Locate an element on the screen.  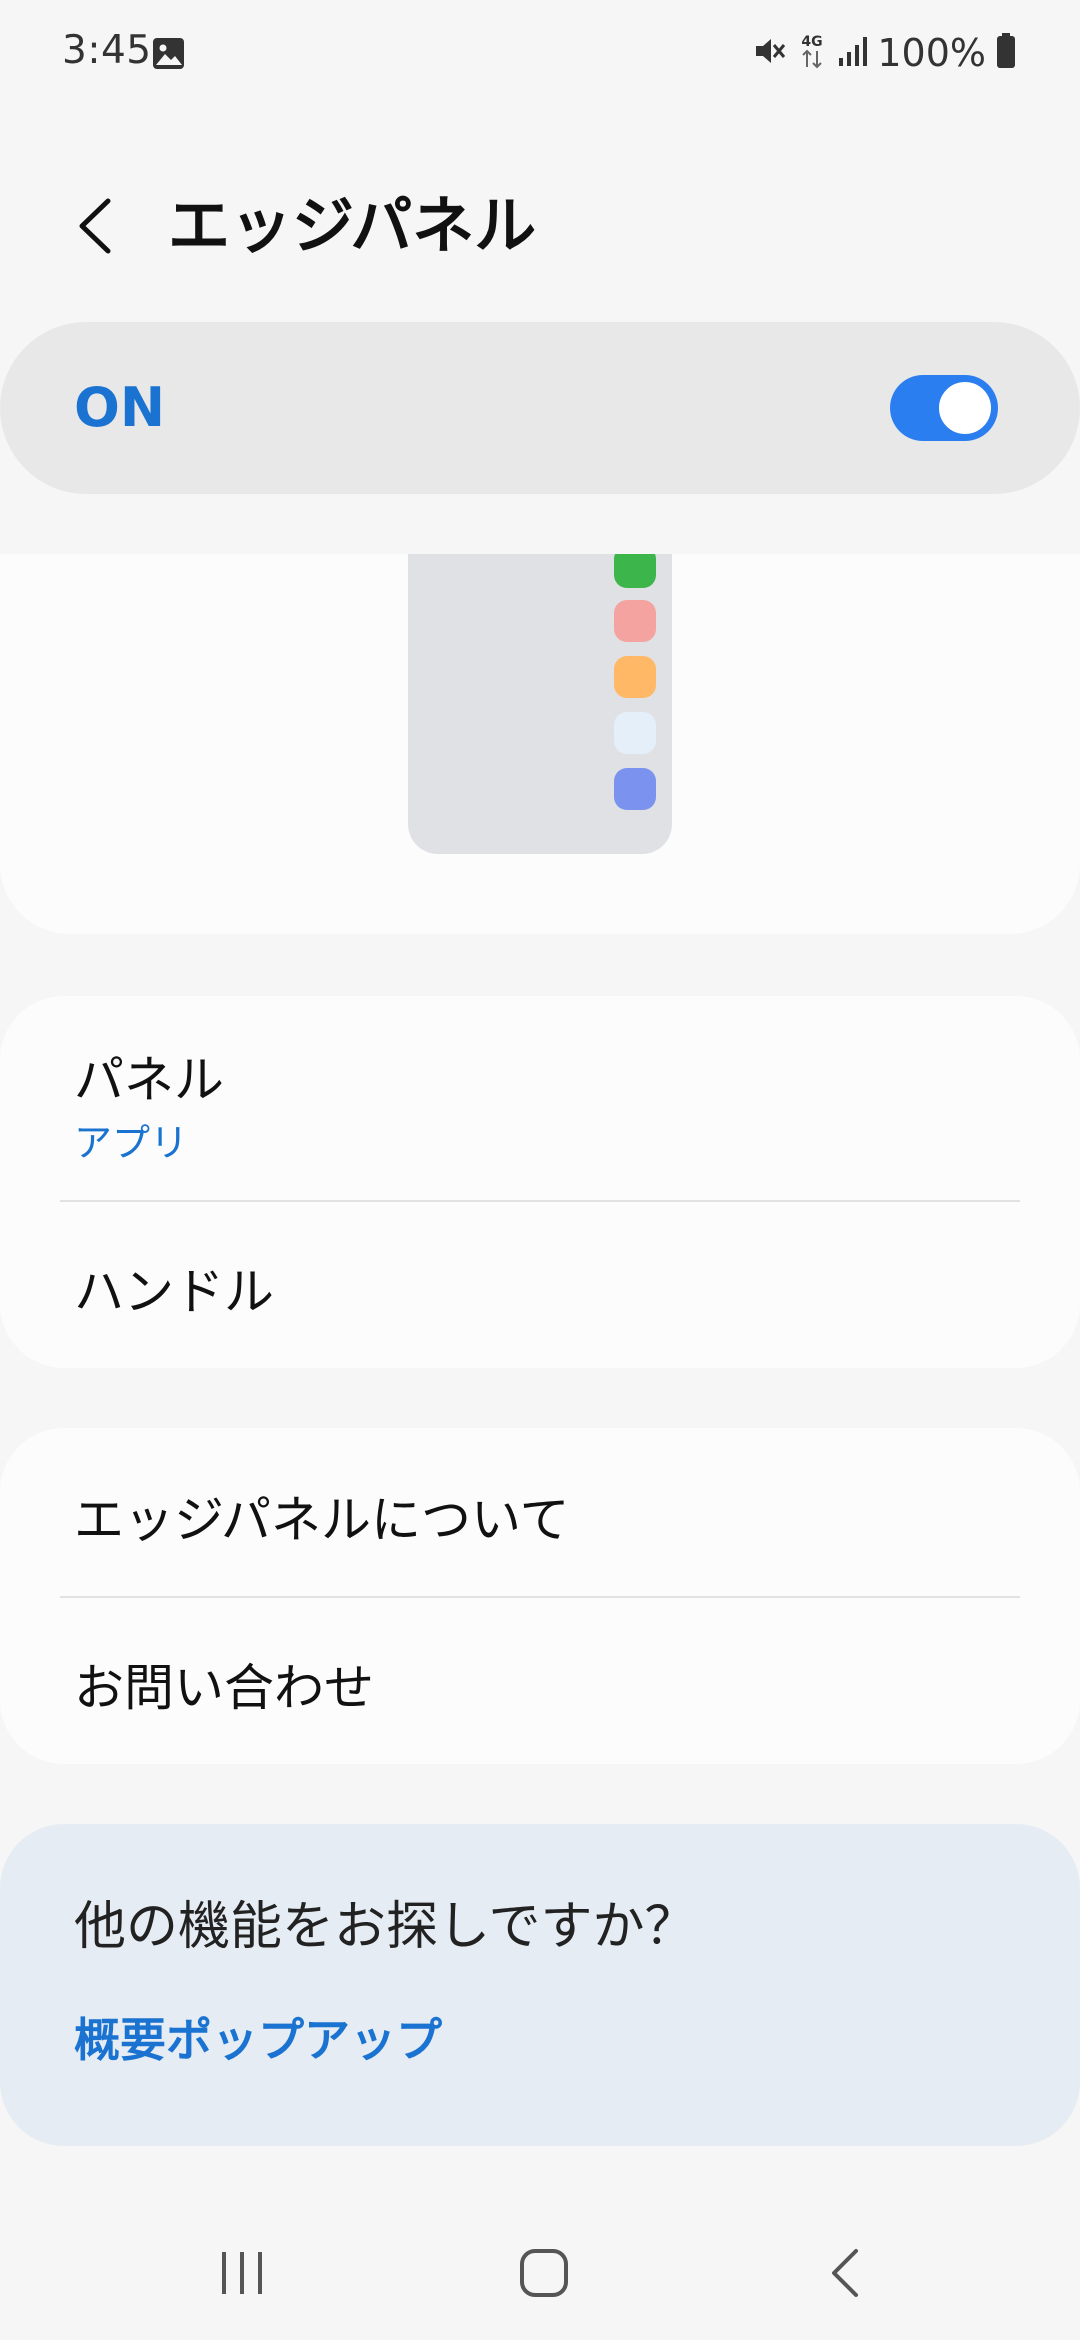
back-button is located at coordinates (94, 226).